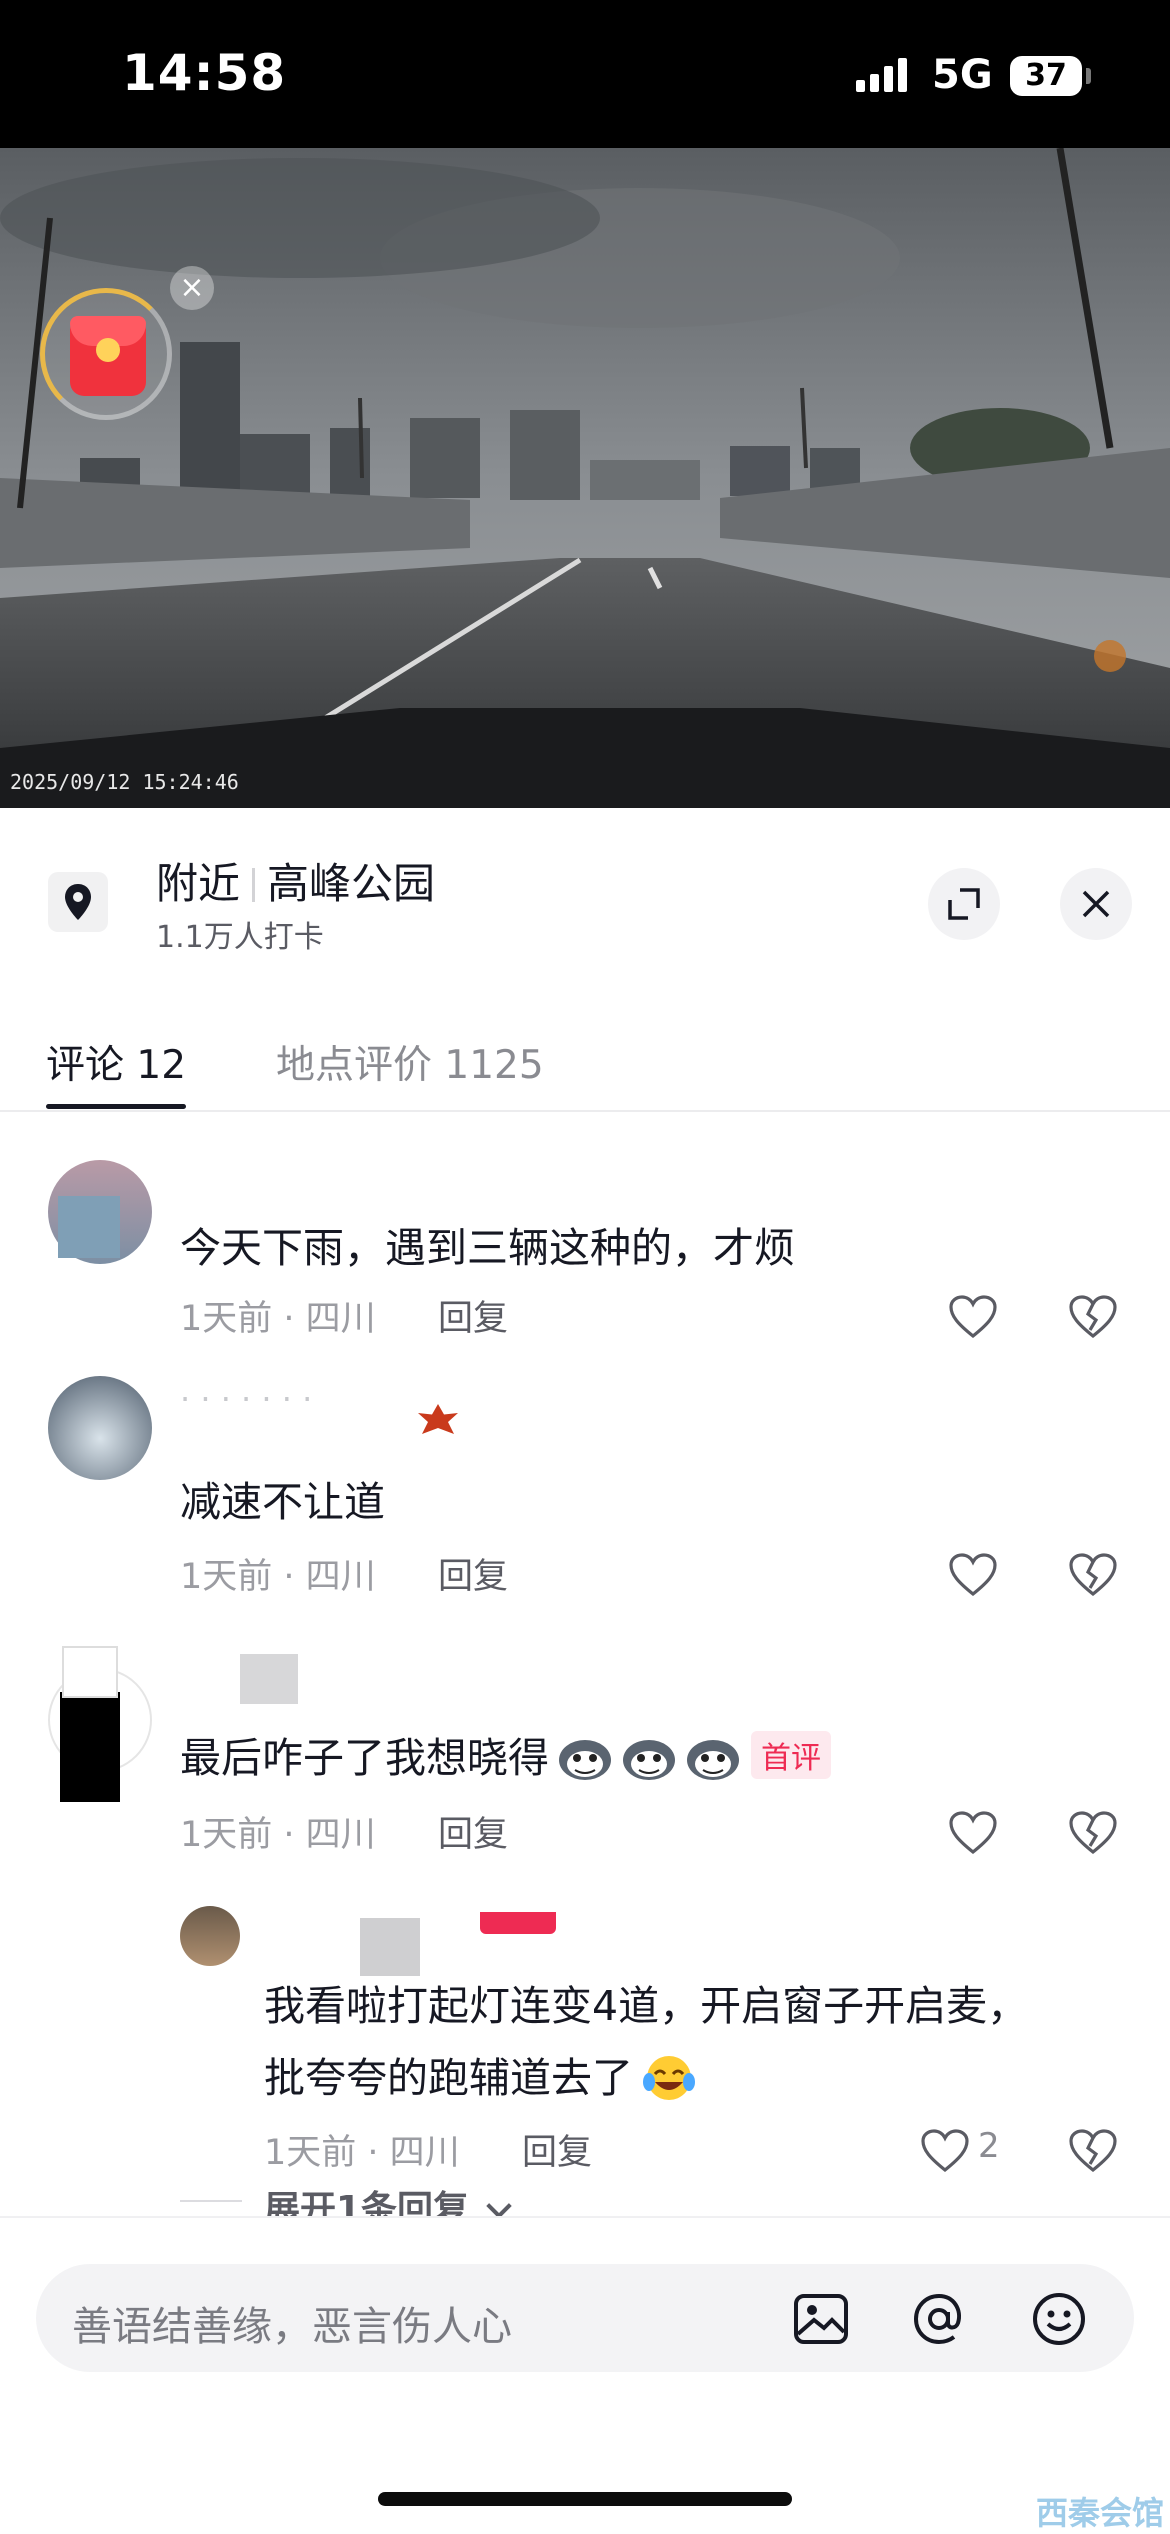 The width and height of the screenshot is (1170, 2534). Describe the element at coordinates (351, 883) in the screenshot. I see `location-name: 高峰公园` at that location.